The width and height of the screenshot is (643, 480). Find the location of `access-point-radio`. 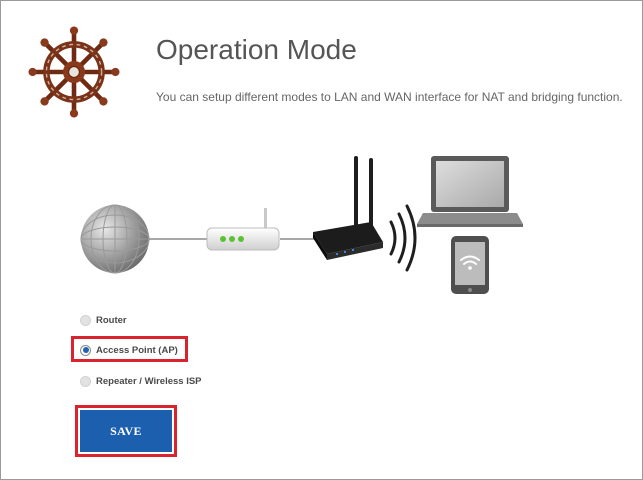

access-point-radio is located at coordinates (85, 350).